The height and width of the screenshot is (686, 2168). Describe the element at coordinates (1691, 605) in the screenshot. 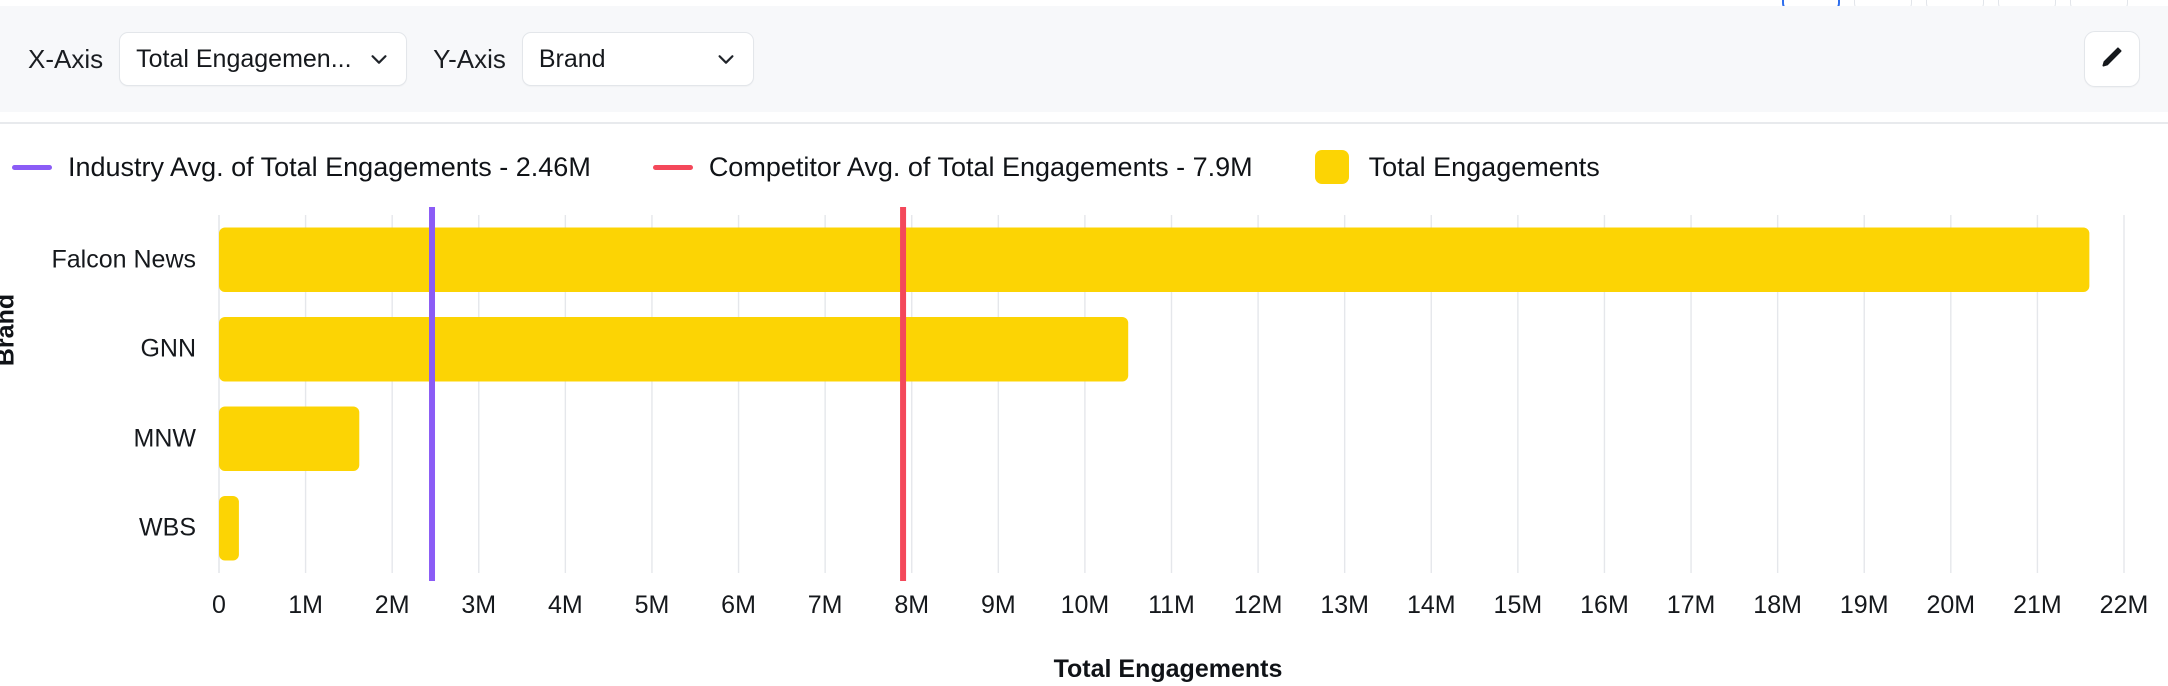

I see `x-axis-tick-label: 17M` at that location.